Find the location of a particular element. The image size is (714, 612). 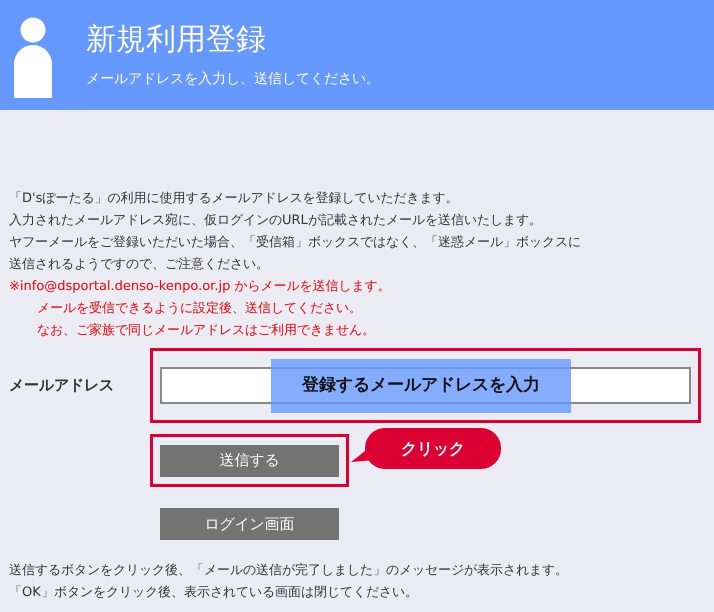

click-callout: クリック is located at coordinates (433, 448).